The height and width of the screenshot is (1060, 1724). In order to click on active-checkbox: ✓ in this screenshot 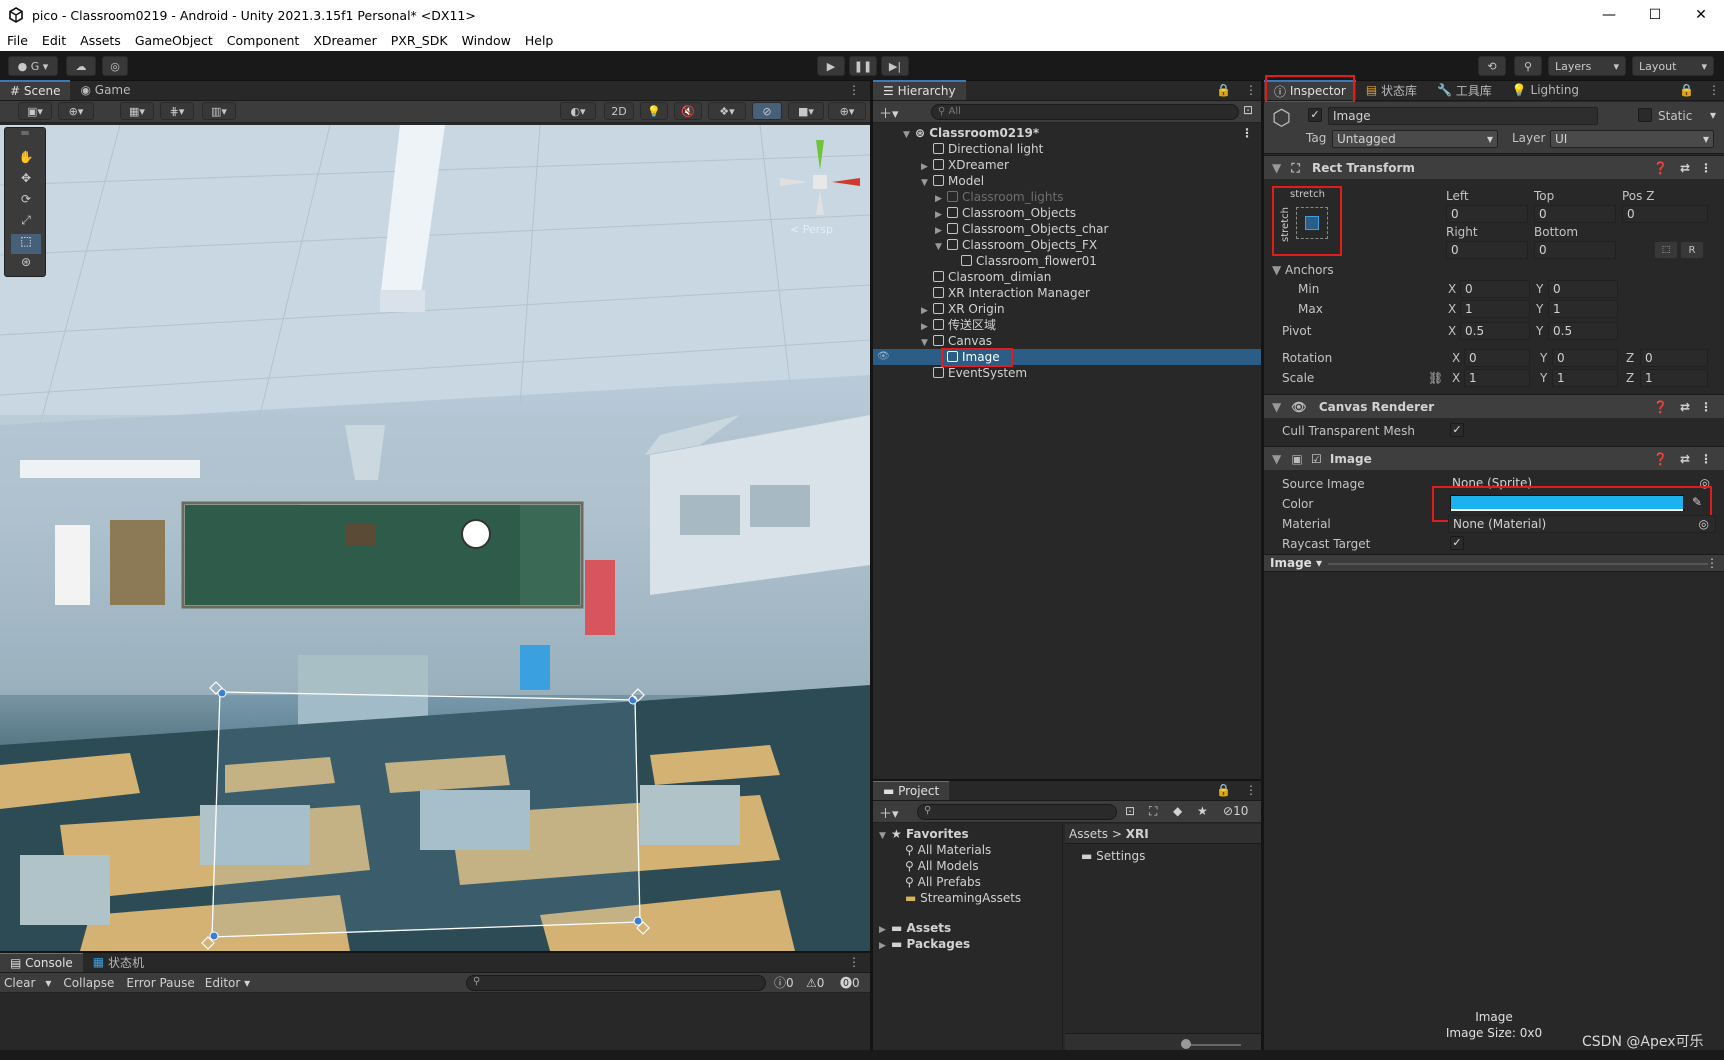, I will do `click(1315, 115)`.